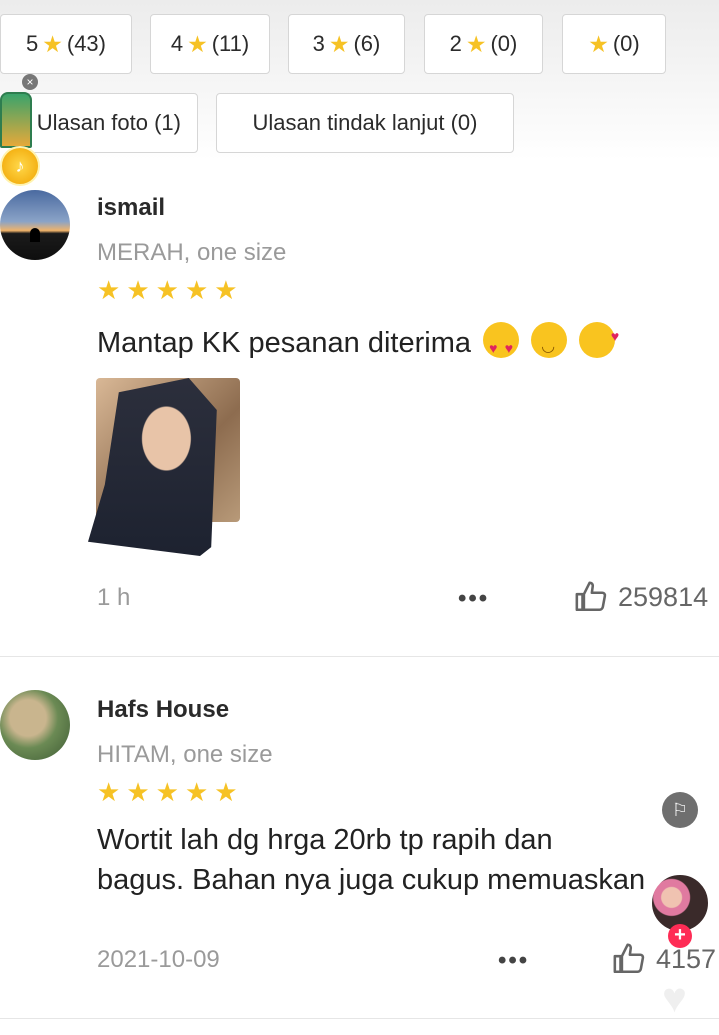 The width and height of the screenshot is (719, 1035). I want to click on filter-1-star: ★ (0), so click(614, 44).